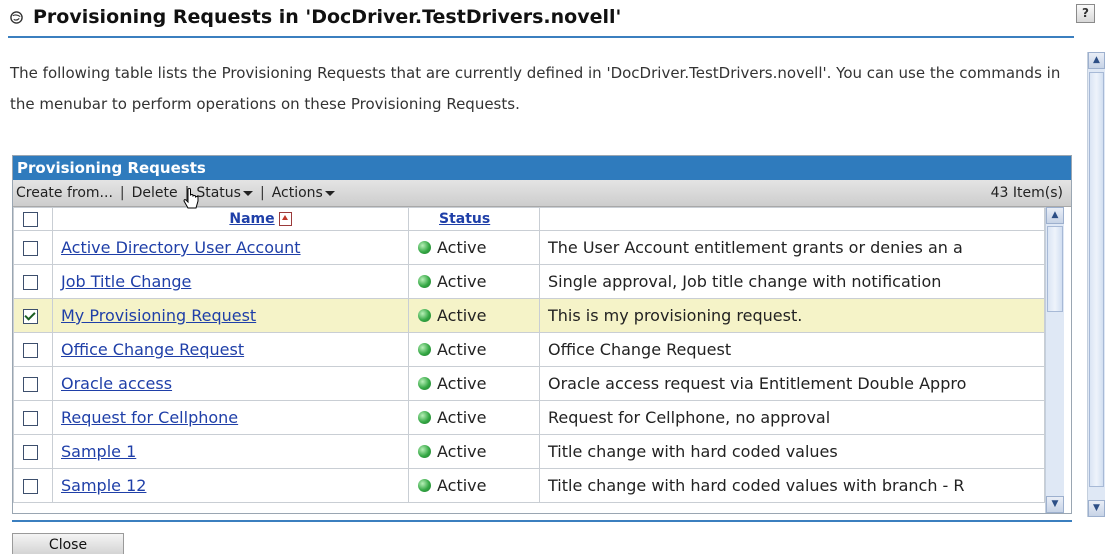 The image size is (1106, 556). Describe the element at coordinates (251, 219) in the screenshot. I see `name-column-header: Name` at that location.